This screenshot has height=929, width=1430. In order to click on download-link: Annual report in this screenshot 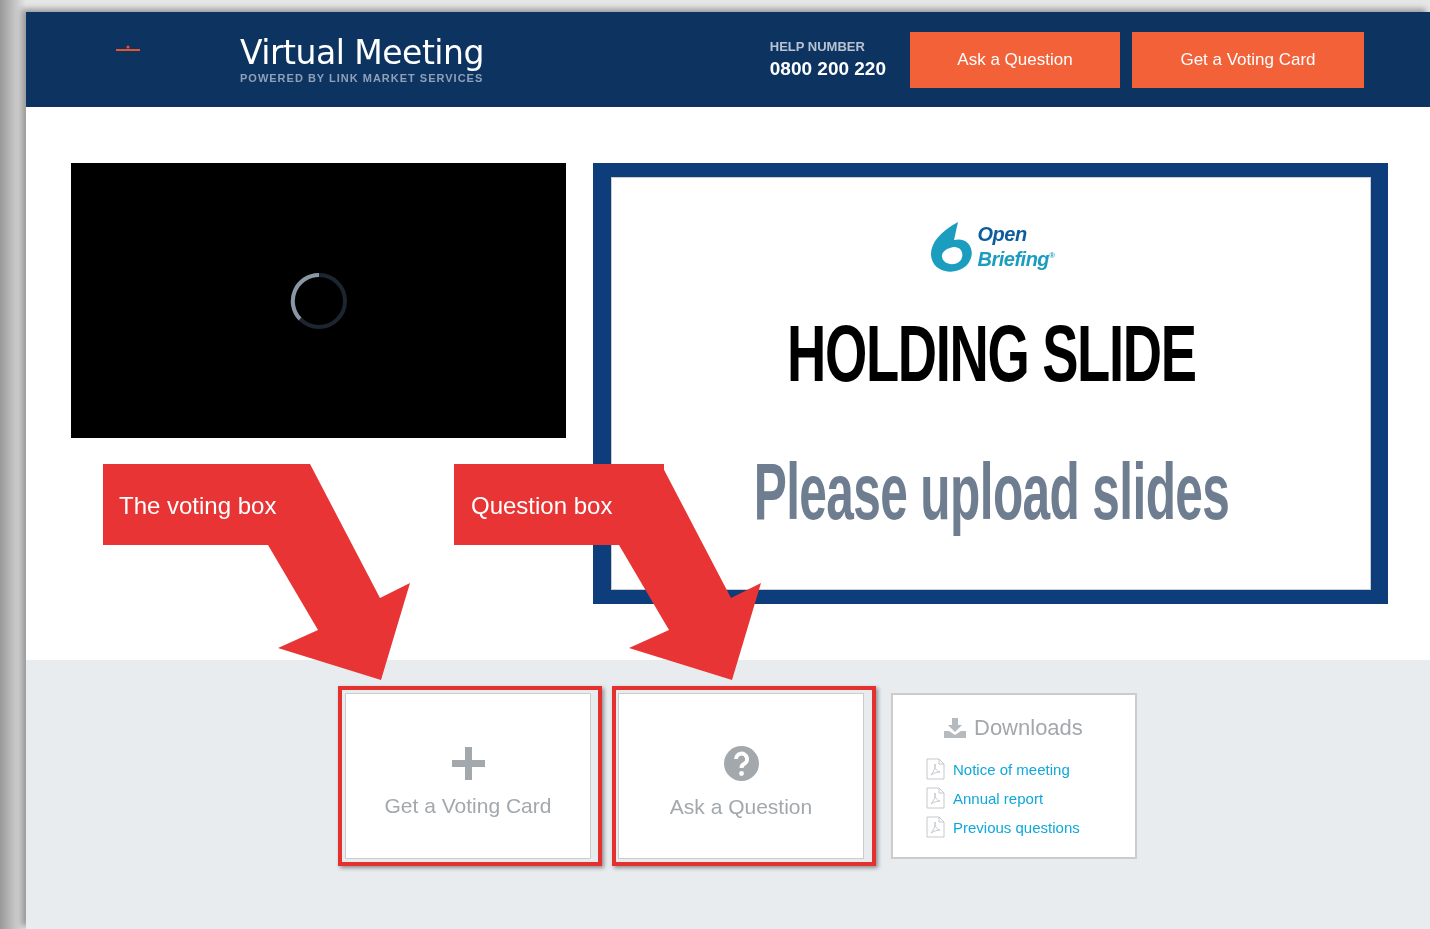, I will do `click(998, 798)`.